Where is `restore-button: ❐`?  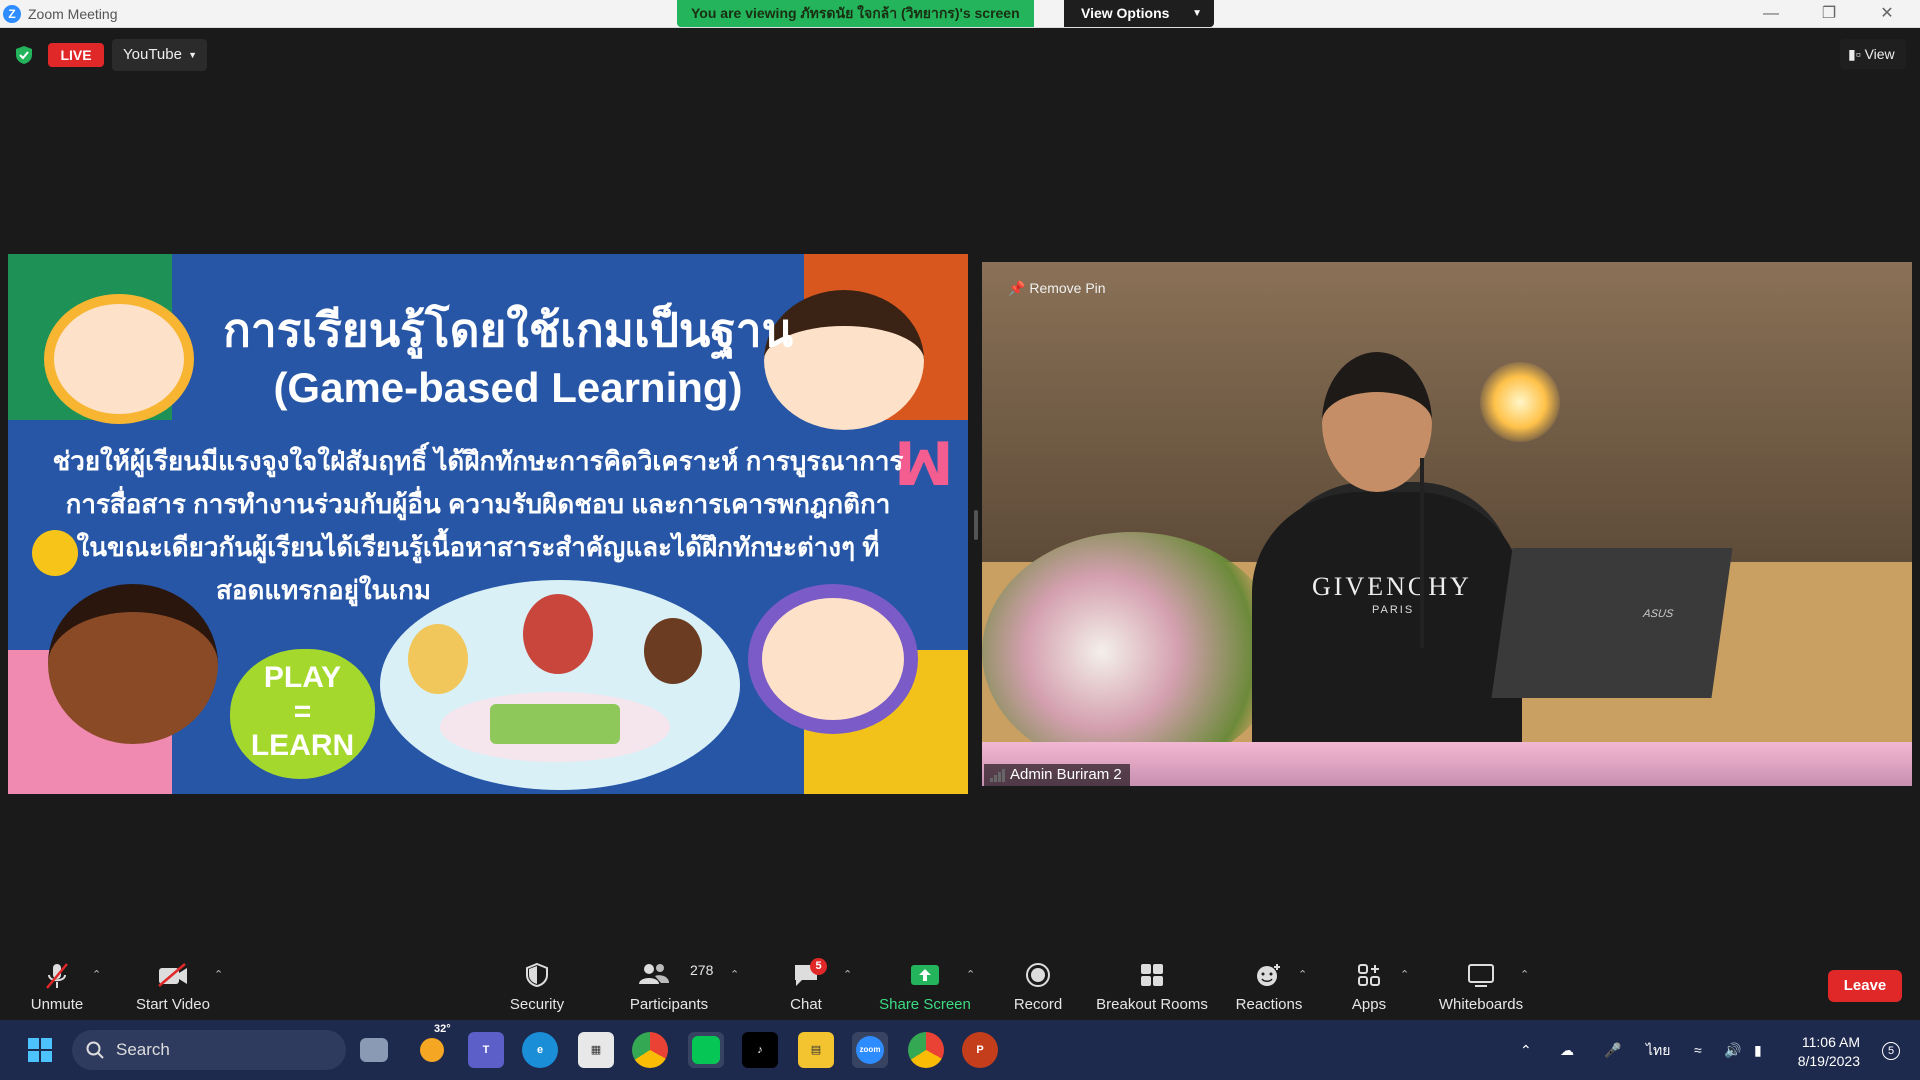
restore-button: ❐ is located at coordinates (1829, 14).